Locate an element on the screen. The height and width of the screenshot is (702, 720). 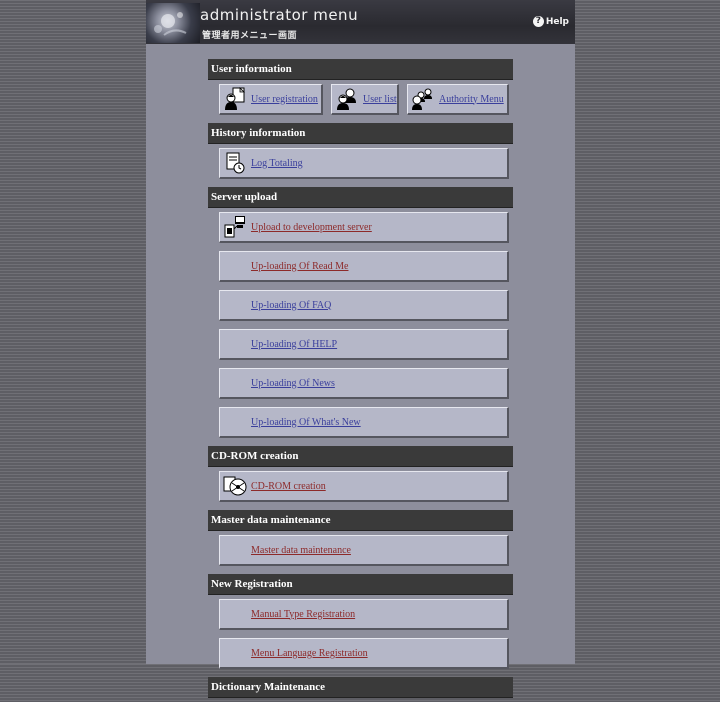
upload-help-item: Up-loading Of HELP is located at coordinates (364, 344).